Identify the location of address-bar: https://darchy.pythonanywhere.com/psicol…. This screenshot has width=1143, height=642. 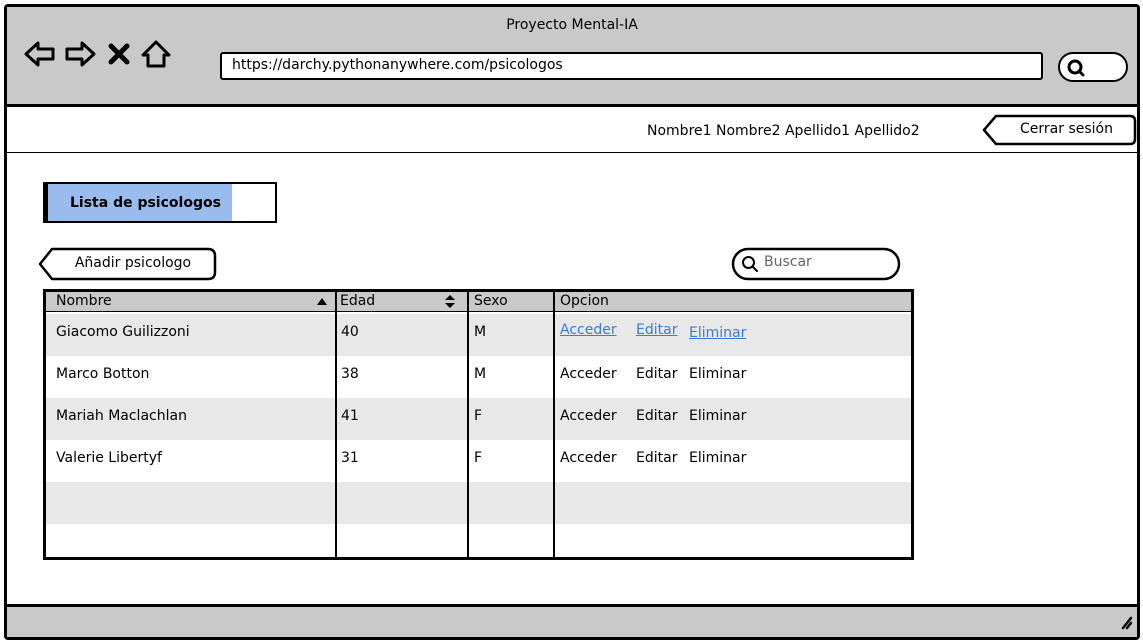
(631, 66).